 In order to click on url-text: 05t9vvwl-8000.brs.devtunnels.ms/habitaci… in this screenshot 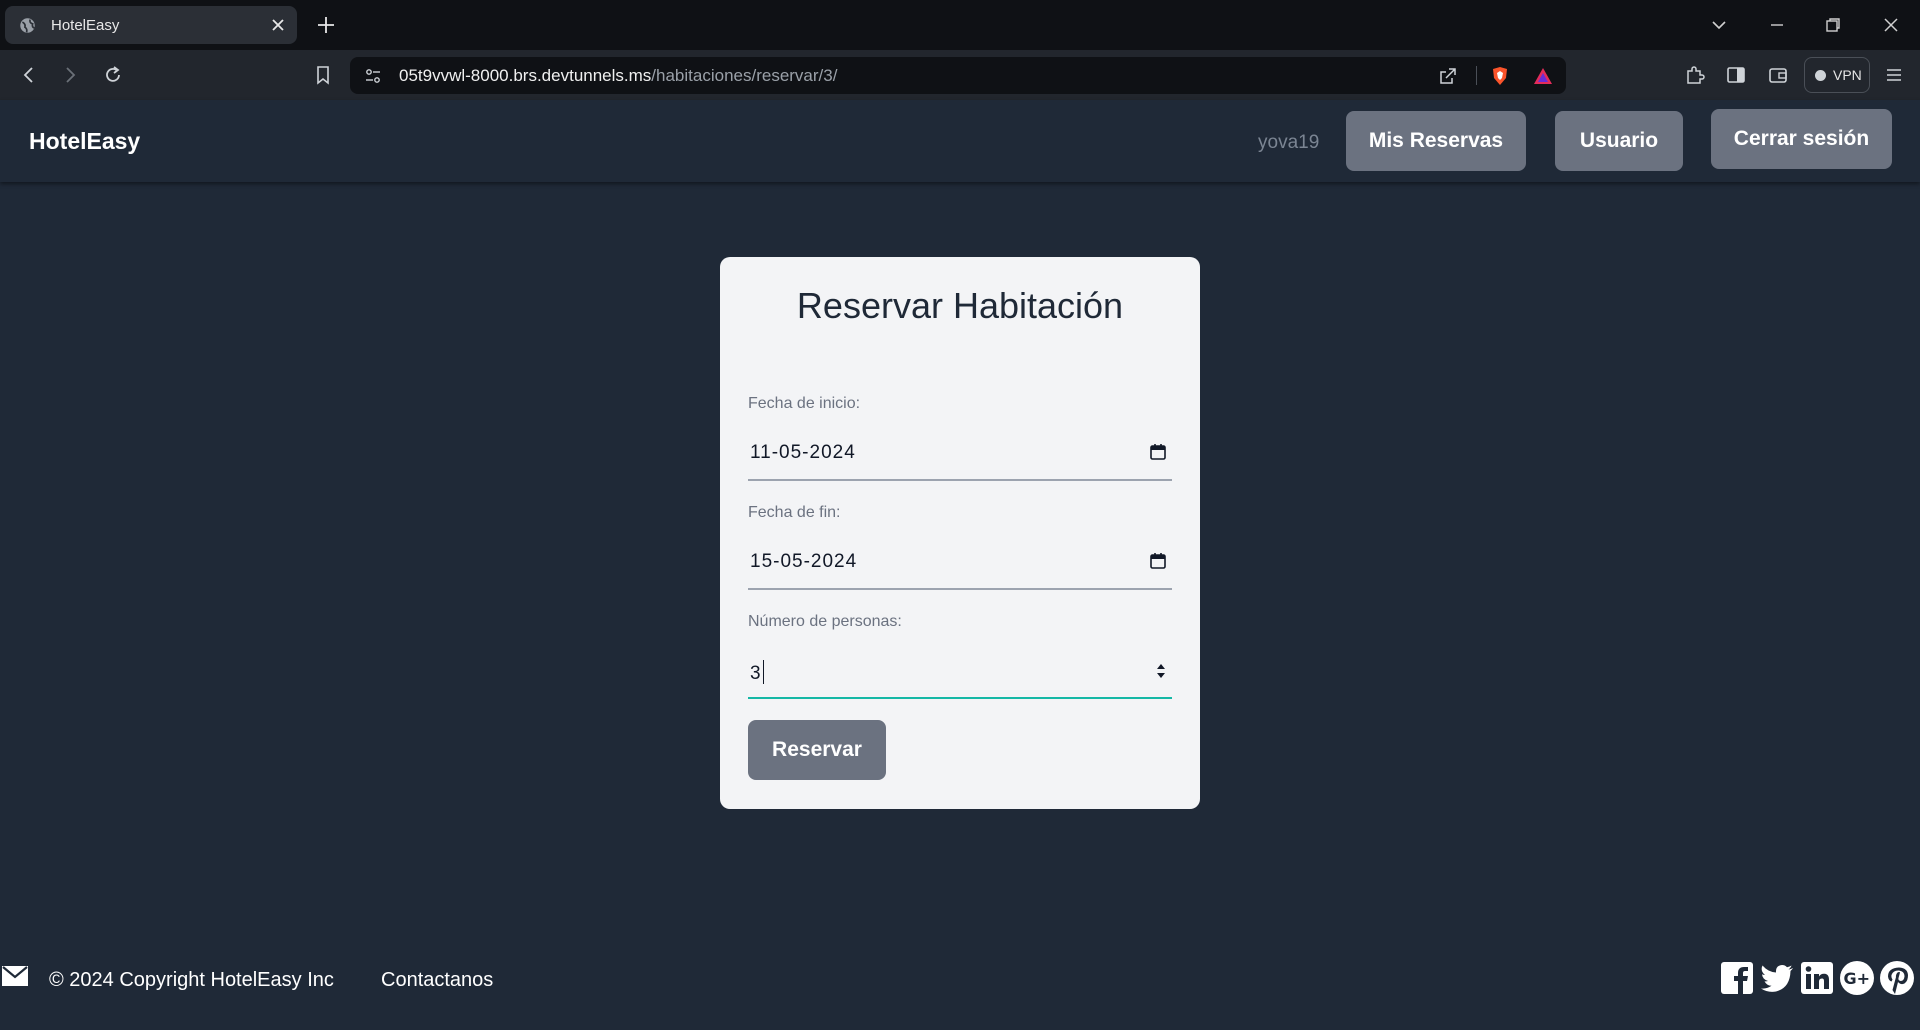, I will do `click(618, 76)`.